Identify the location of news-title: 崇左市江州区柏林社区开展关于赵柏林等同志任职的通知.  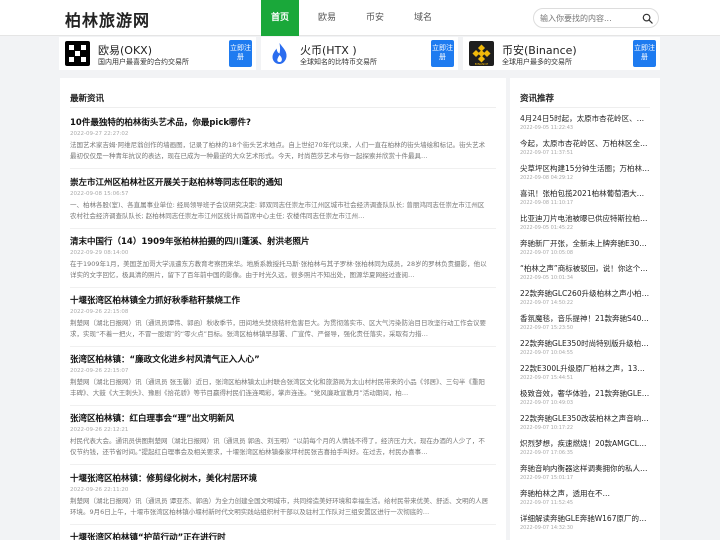
(280, 182).